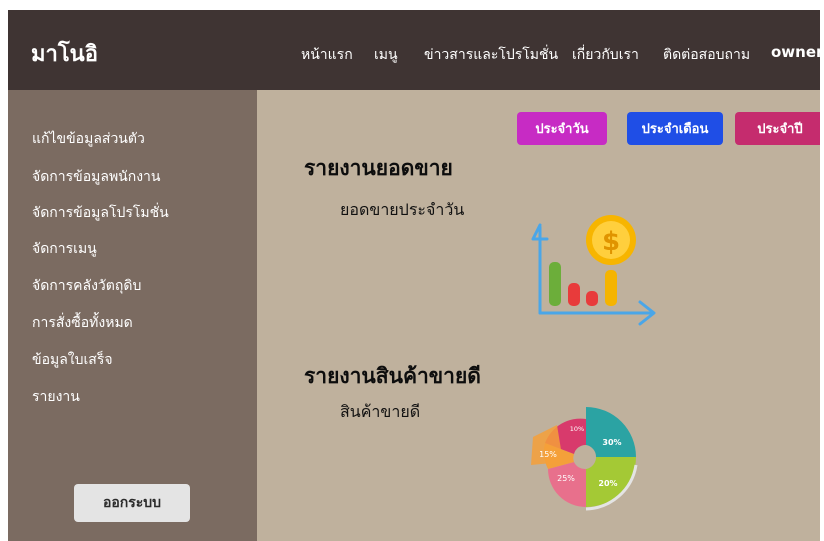 The image size is (824, 541). What do you see at coordinates (88, 139) in the screenshot?
I see `sidebar-item-edit-profile: แก้ไขข้อมูลส่วนตัว` at bounding box center [88, 139].